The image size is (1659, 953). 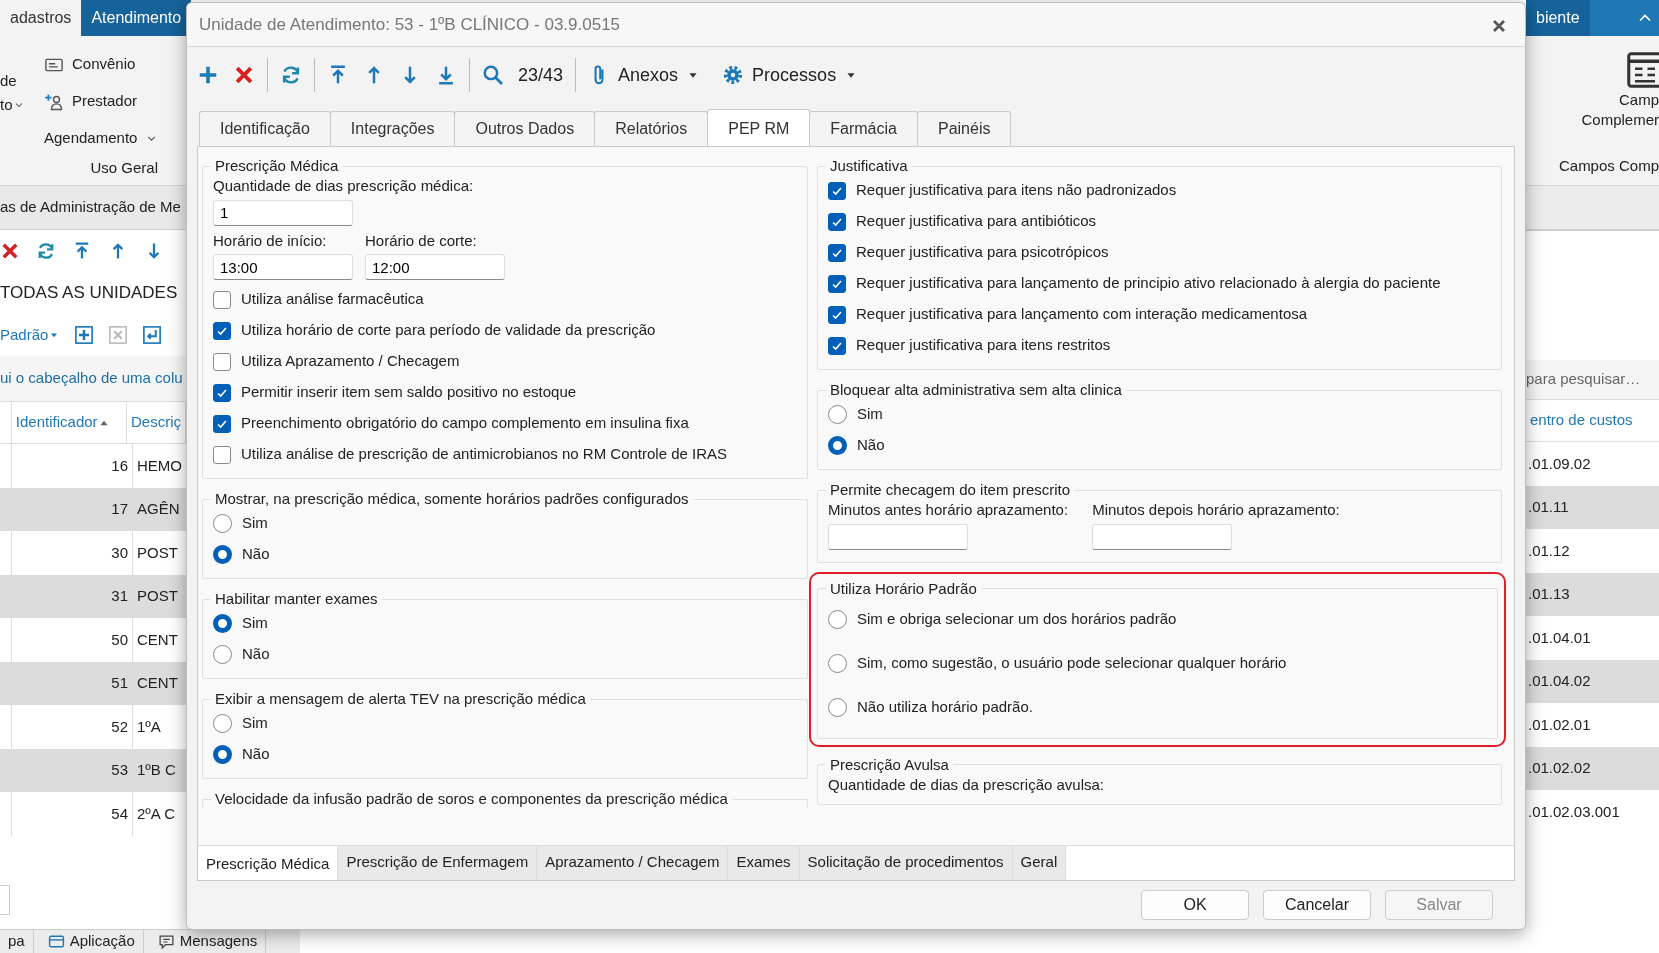 What do you see at coordinates (72, 727) in the screenshot?
I see `table-cell: 52` at bounding box center [72, 727].